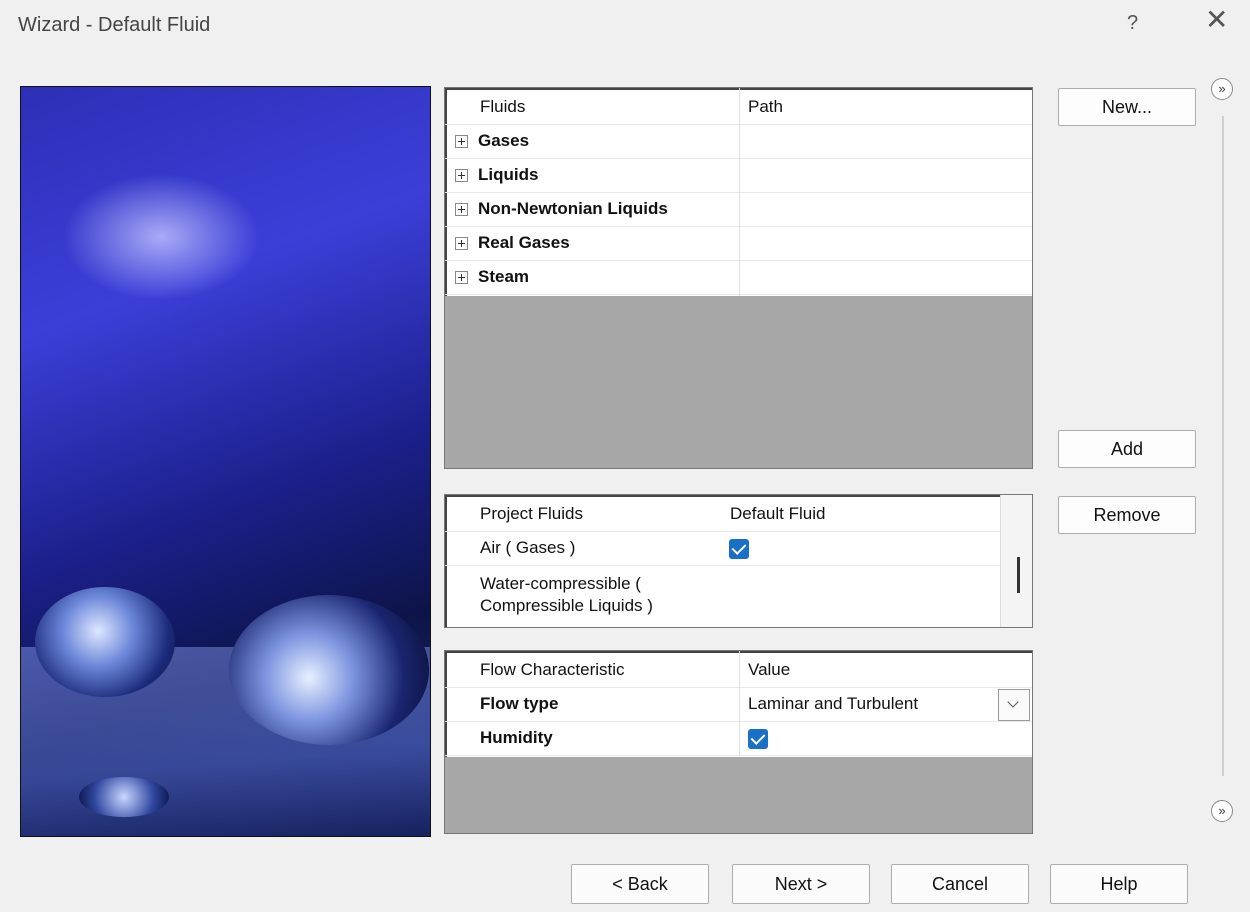 The image size is (1250, 912). I want to click on column-header-project-fluids: Project Fluids, so click(531, 514).